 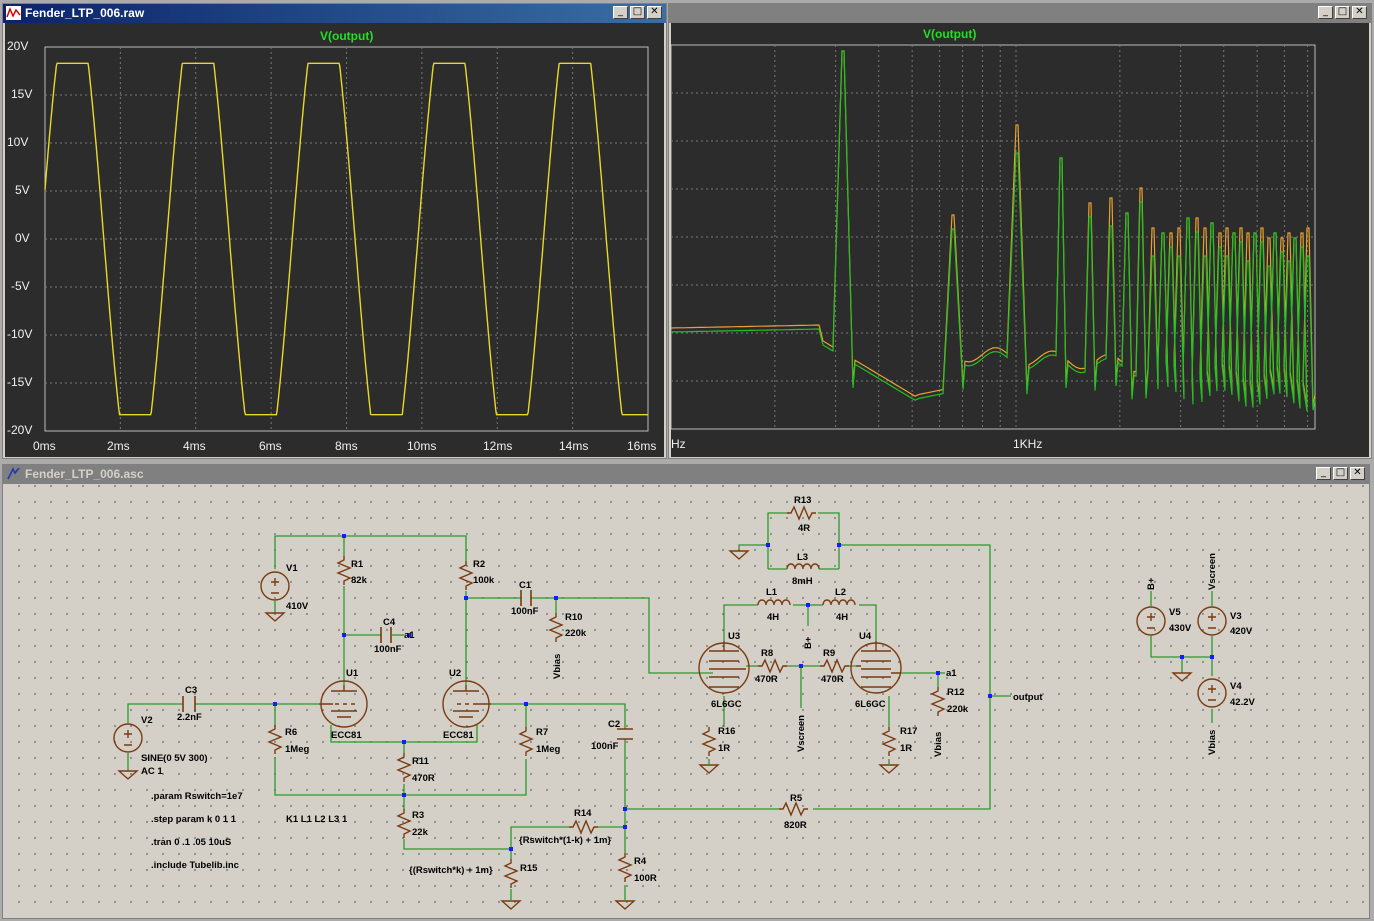 What do you see at coordinates (724, 667) in the screenshot?
I see `tube-u3` at bounding box center [724, 667].